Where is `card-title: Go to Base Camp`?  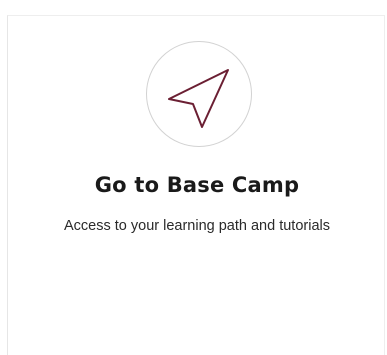
card-title: Go to Base Camp is located at coordinates (197, 185).